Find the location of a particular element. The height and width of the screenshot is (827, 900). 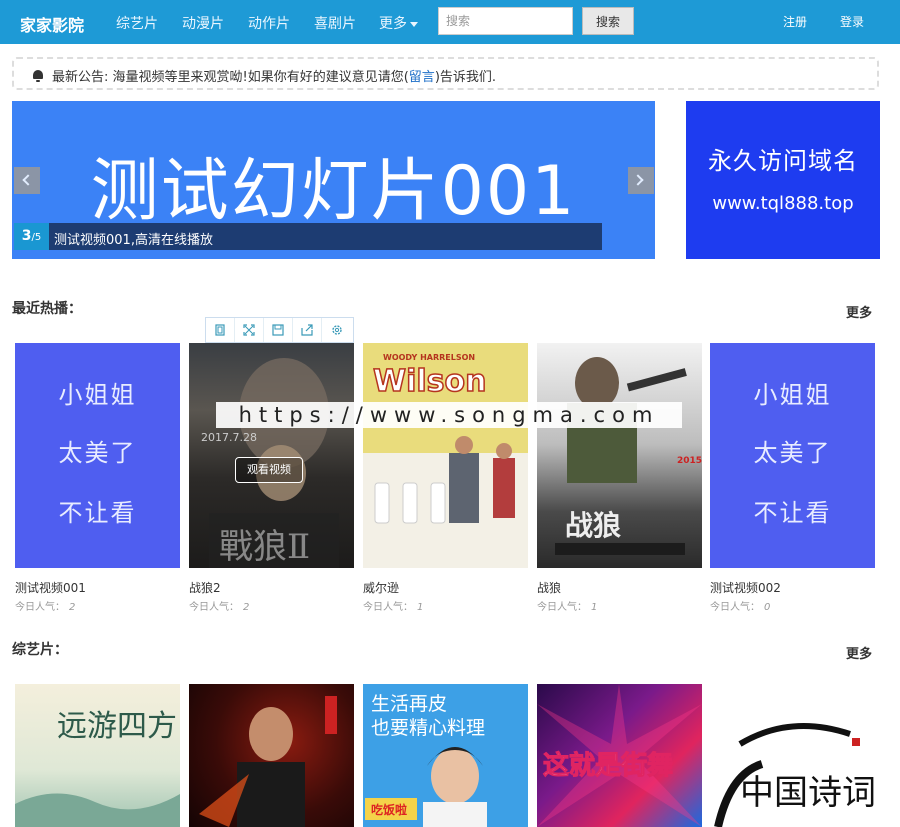

video-poster is located at coordinates (271, 755).